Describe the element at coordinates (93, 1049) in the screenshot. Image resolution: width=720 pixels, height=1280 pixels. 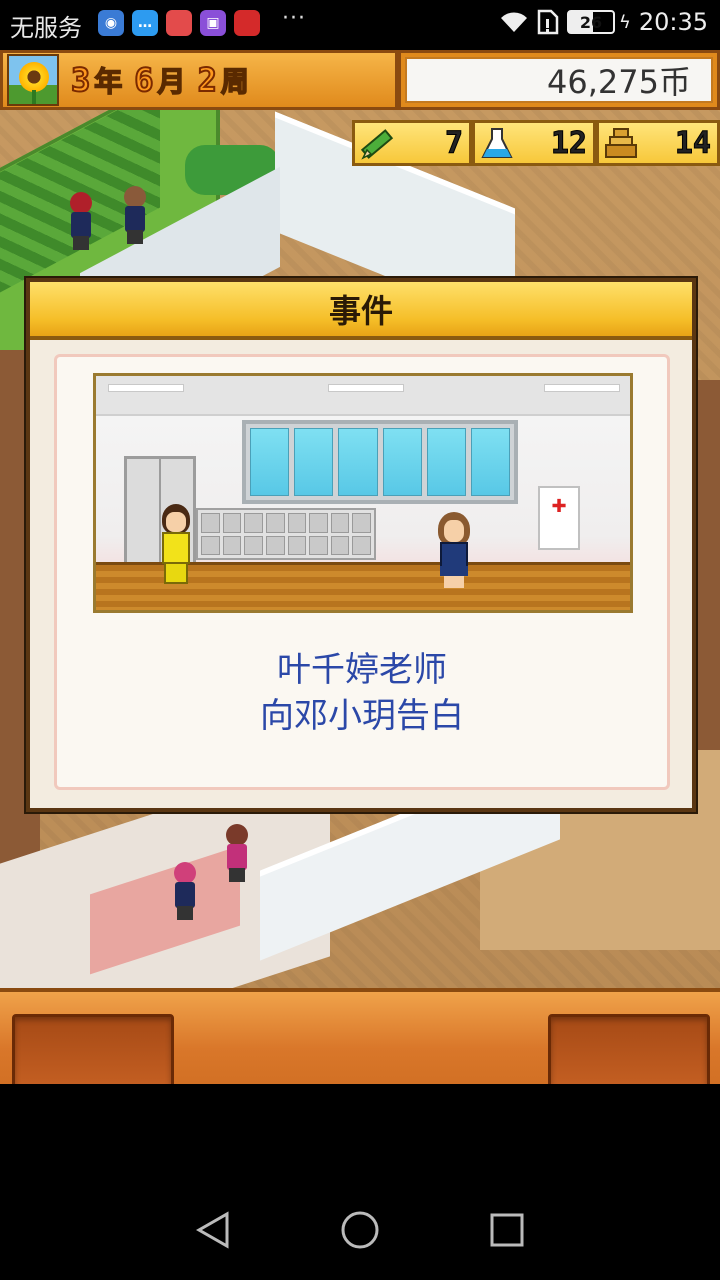
I see `left-menu-button` at that location.